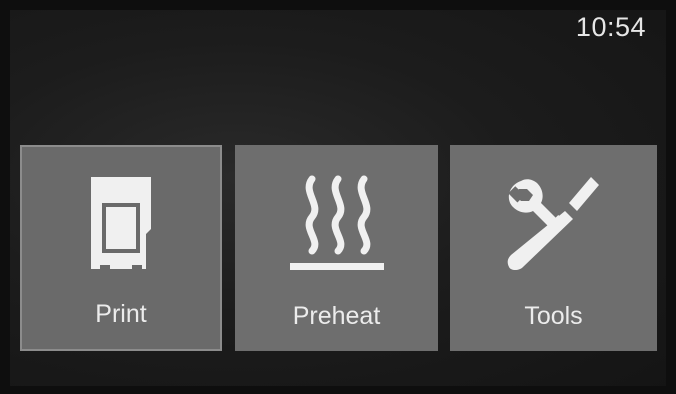  I want to click on print-label: Print, so click(121, 314).